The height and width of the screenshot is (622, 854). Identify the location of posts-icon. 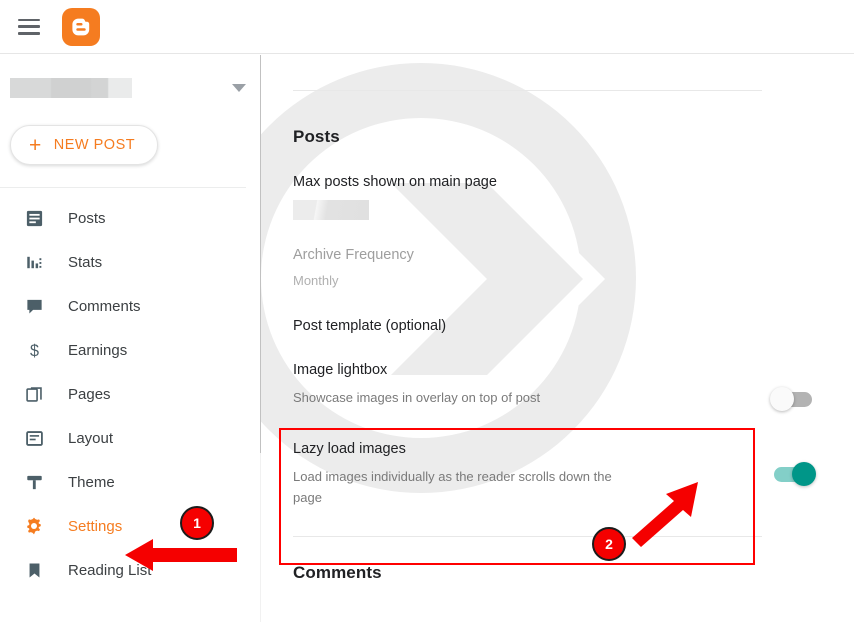
(34, 218).